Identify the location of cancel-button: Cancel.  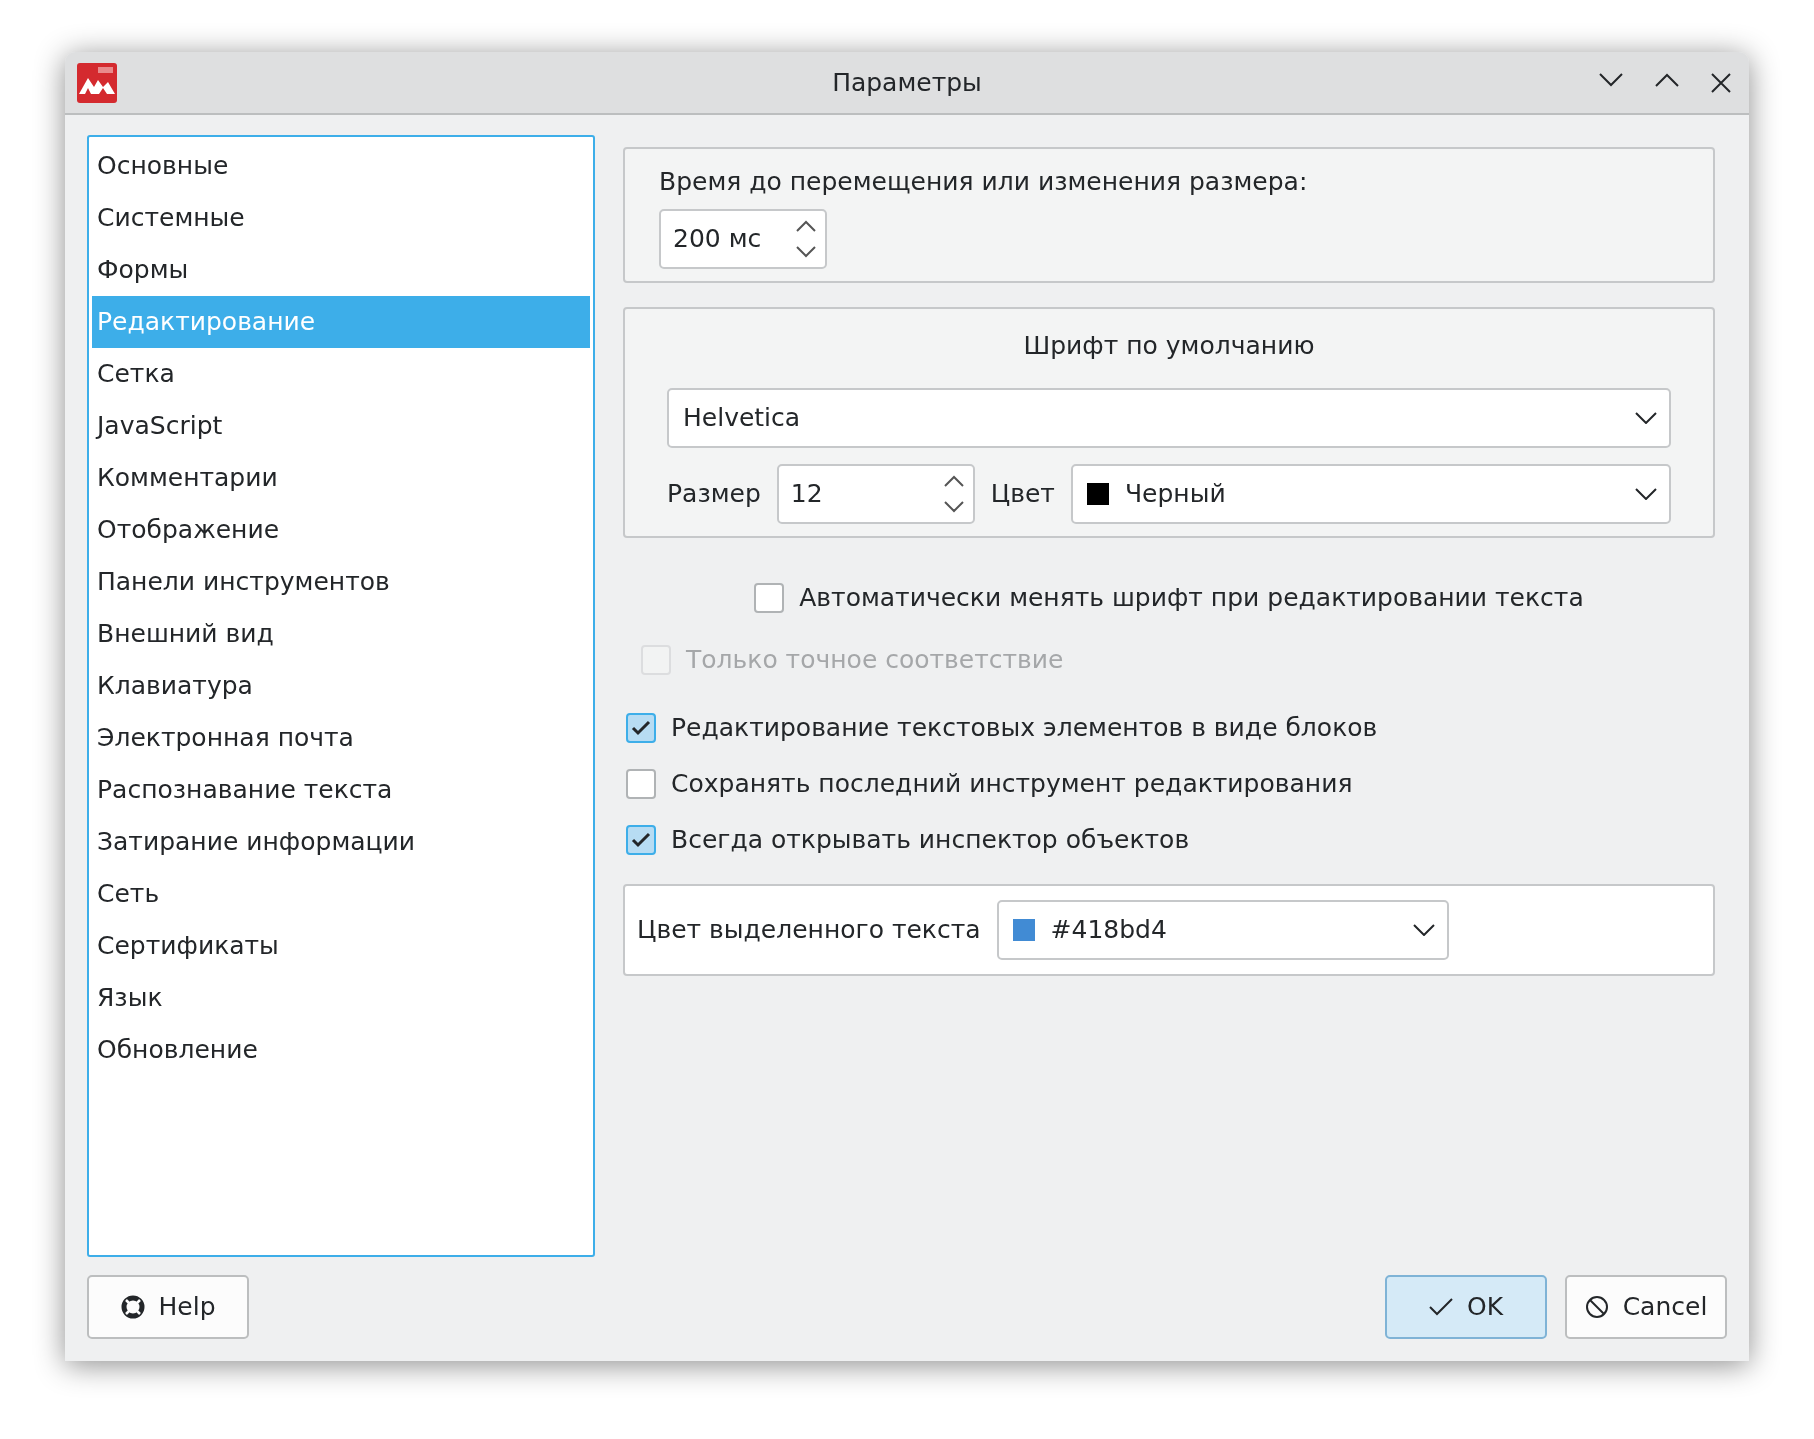
(1646, 1307).